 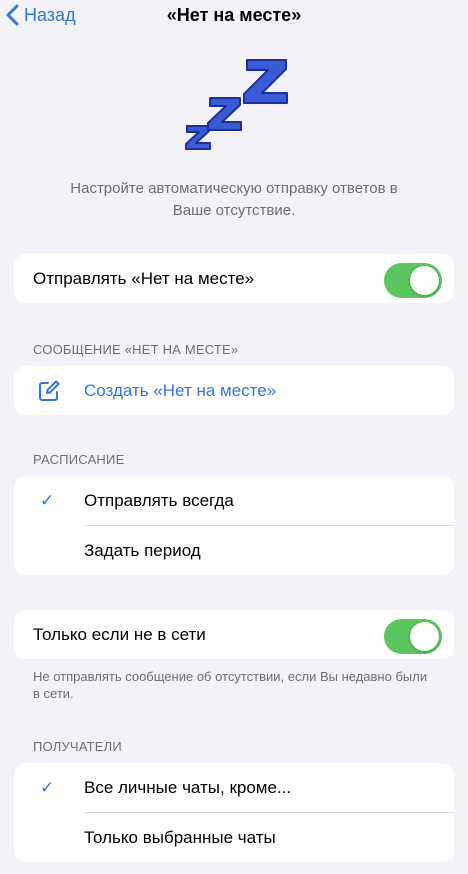 I want to click on schedule-option-label: Отправлять всегда, so click(x=159, y=500).